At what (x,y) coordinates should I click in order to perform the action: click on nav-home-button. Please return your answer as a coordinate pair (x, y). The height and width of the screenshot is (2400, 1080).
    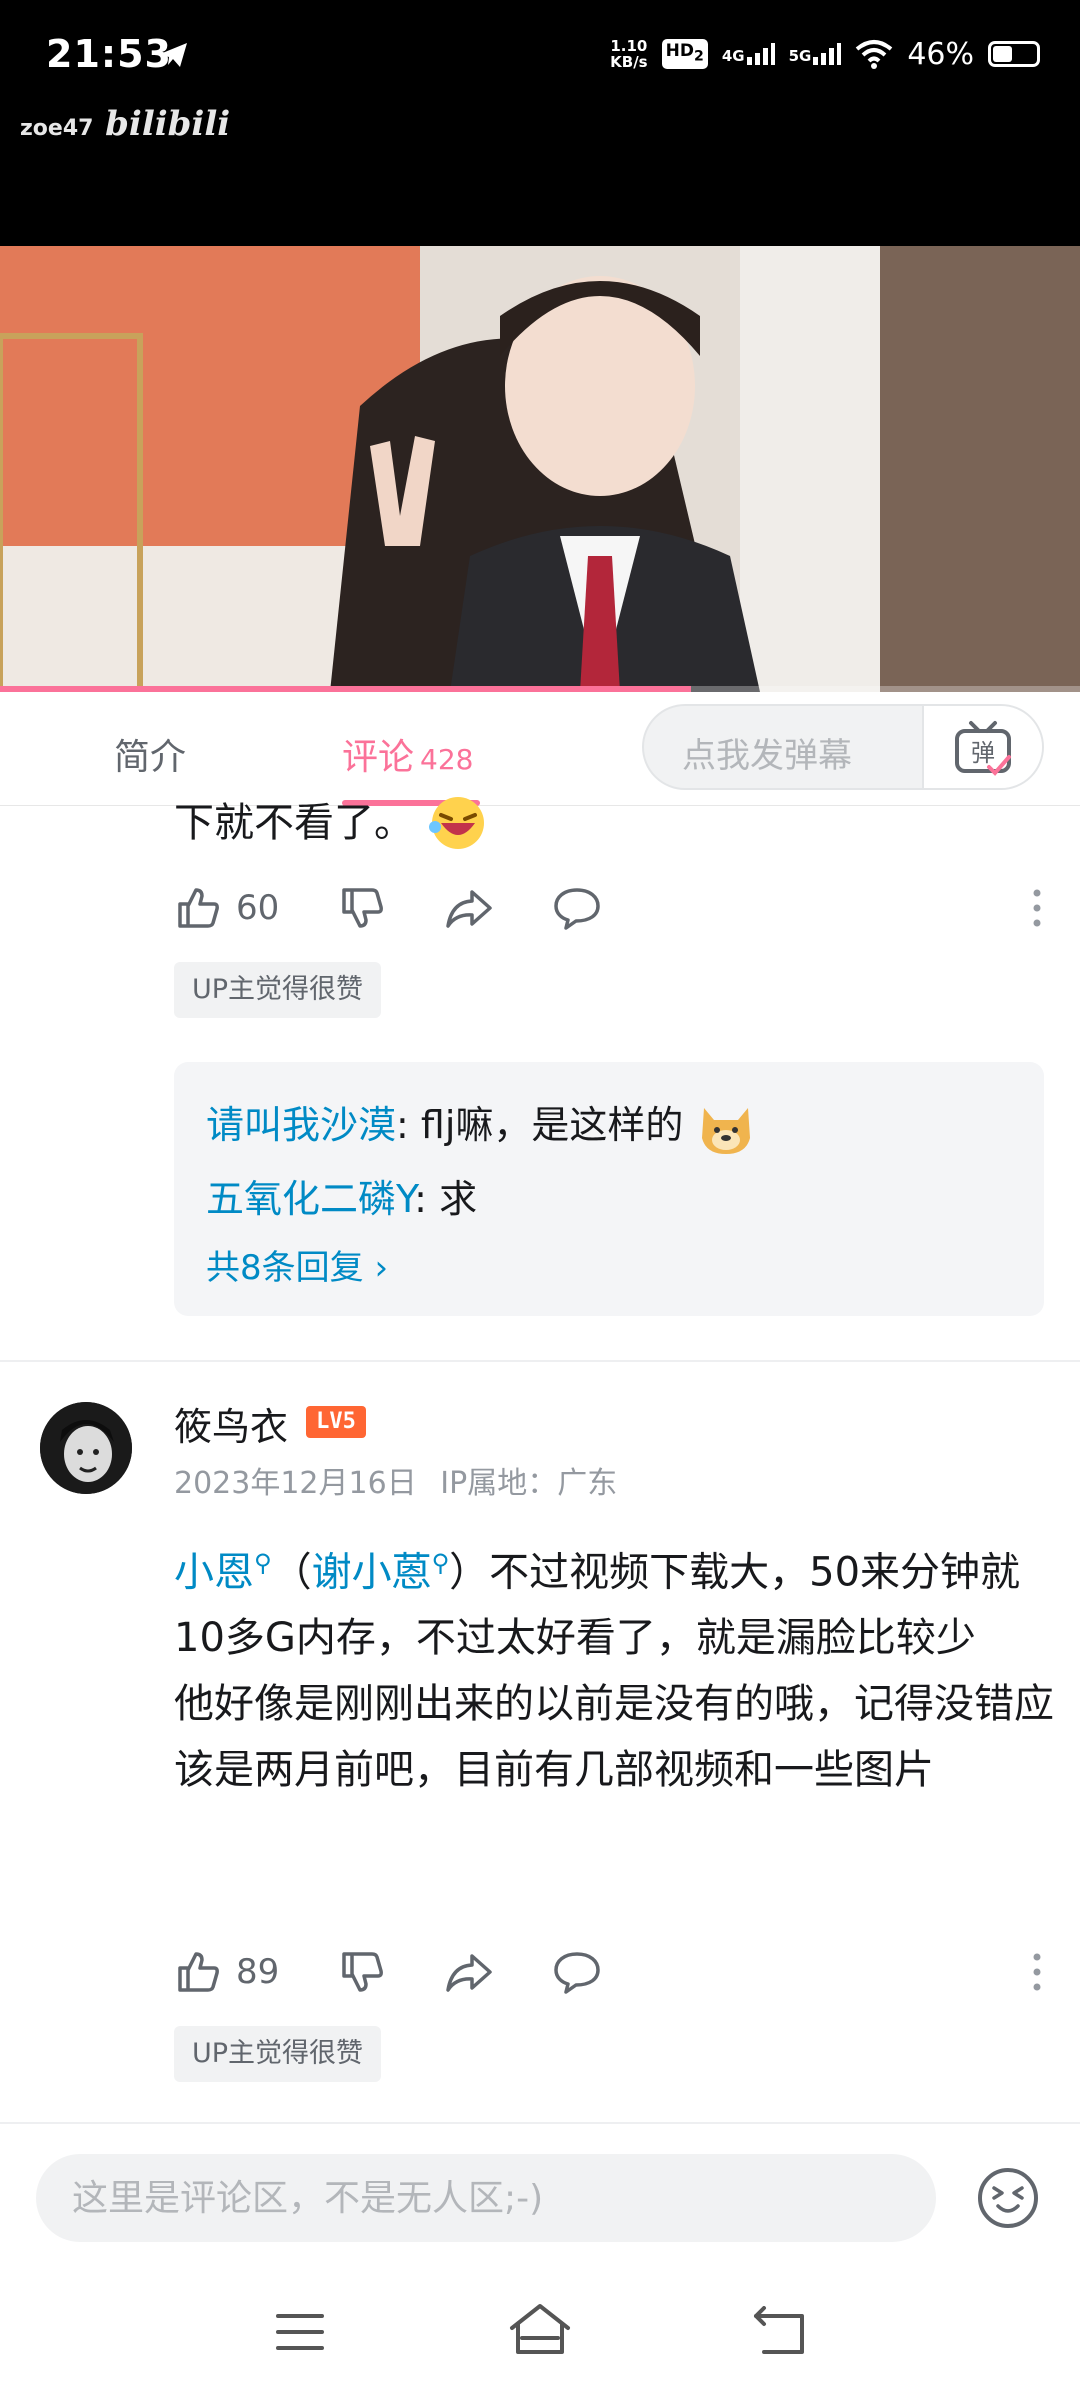
    Looking at the image, I should click on (540, 2331).